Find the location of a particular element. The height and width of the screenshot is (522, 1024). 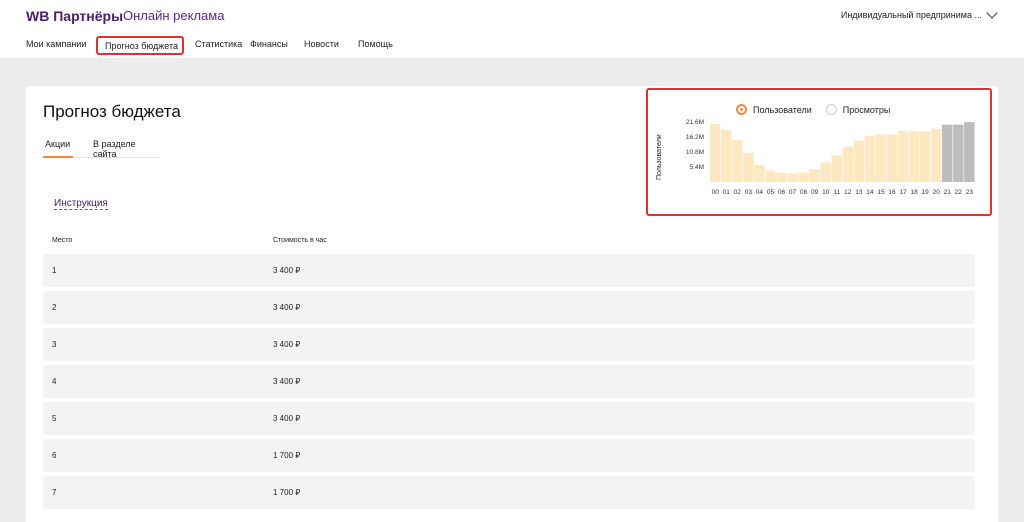

x-tick-label: 20 is located at coordinates (937, 192).